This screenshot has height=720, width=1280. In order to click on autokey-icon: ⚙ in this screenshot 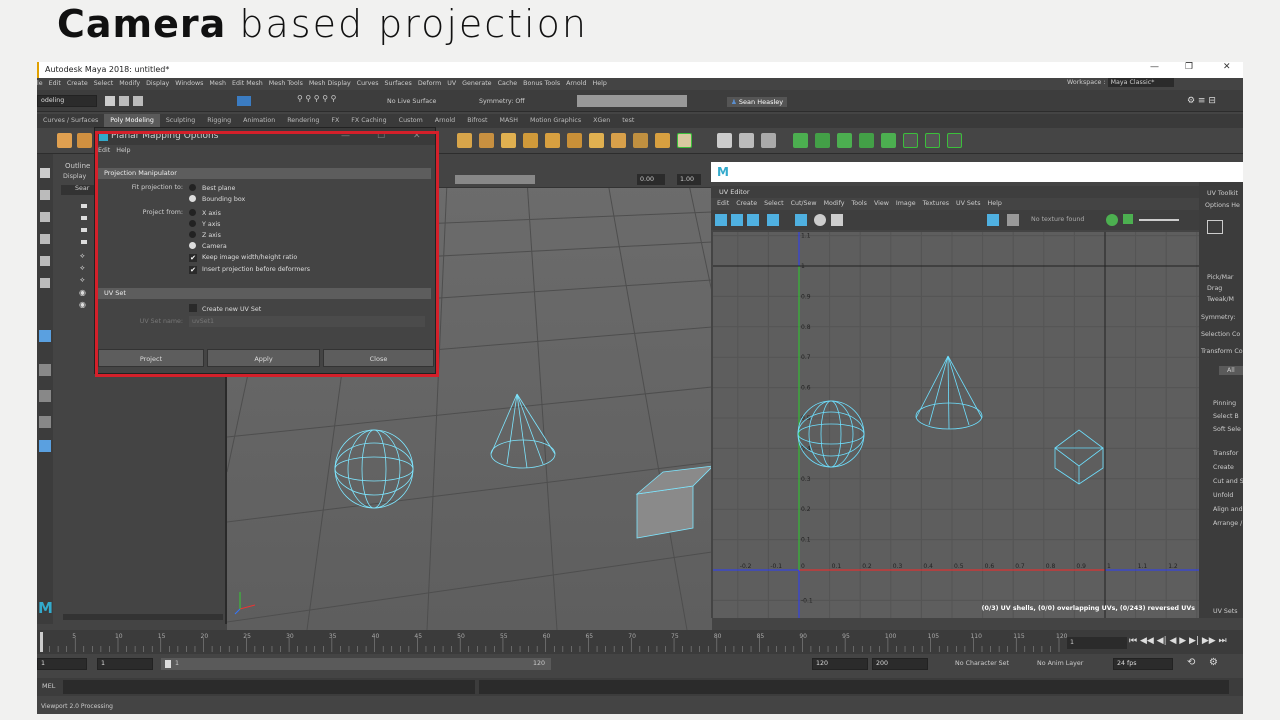, I will do `click(1213, 662)`.